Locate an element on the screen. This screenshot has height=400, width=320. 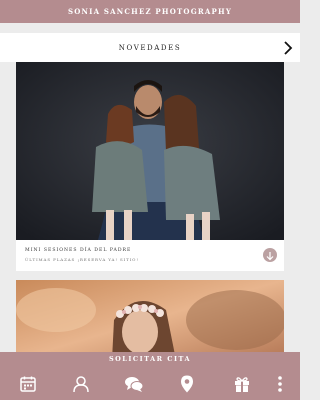
request-appointment-label: SOLICITAR CITA is located at coordinates (150, 359).